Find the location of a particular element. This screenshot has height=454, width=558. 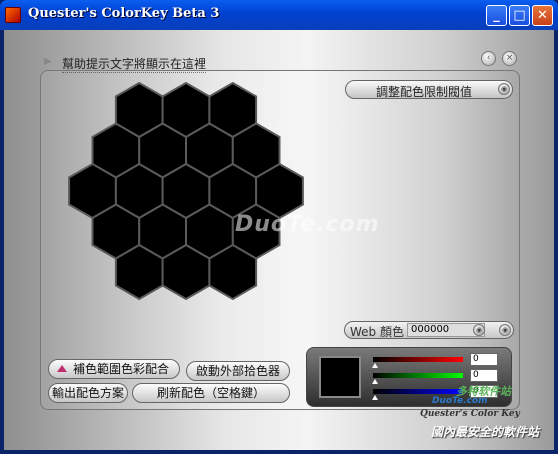

title-bar: Quester's ColorKey Beta 3 _ □ ✕ is located at coordinates (279, 15).